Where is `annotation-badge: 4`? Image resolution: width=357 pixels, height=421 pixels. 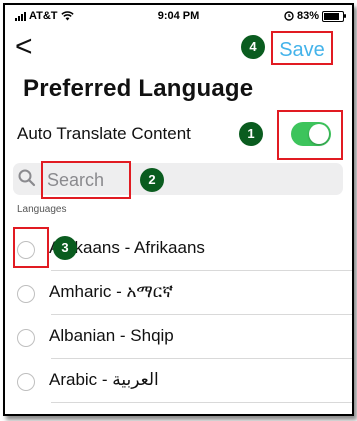
annotation-badge: 4 is located at coordinates (253, 47).